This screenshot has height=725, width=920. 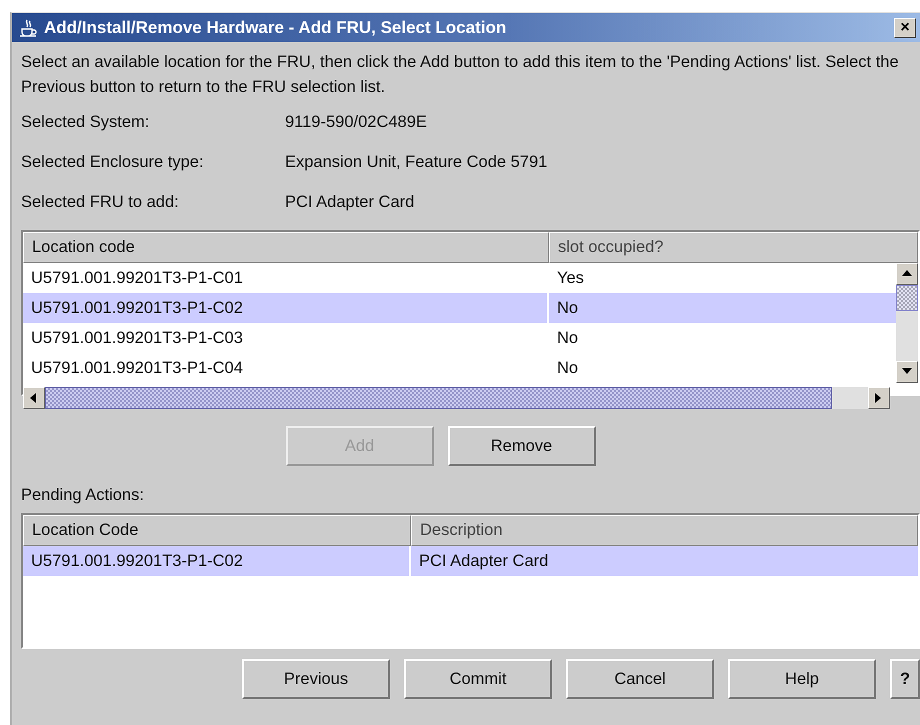 I want to click on pending-row: U5791.001.99201T3-P1-C02 PCI Adapter Card, so click(x=470, y=561).